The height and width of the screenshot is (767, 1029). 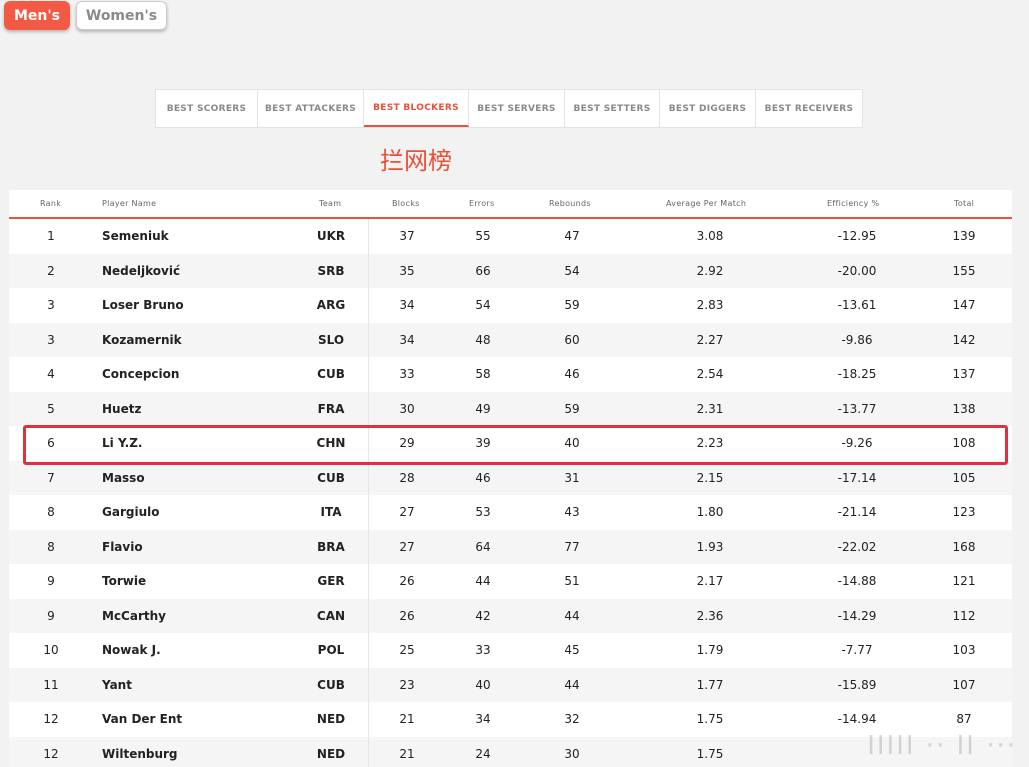 I want to click on cell-blocks: 25, so click(x=407, y=650).